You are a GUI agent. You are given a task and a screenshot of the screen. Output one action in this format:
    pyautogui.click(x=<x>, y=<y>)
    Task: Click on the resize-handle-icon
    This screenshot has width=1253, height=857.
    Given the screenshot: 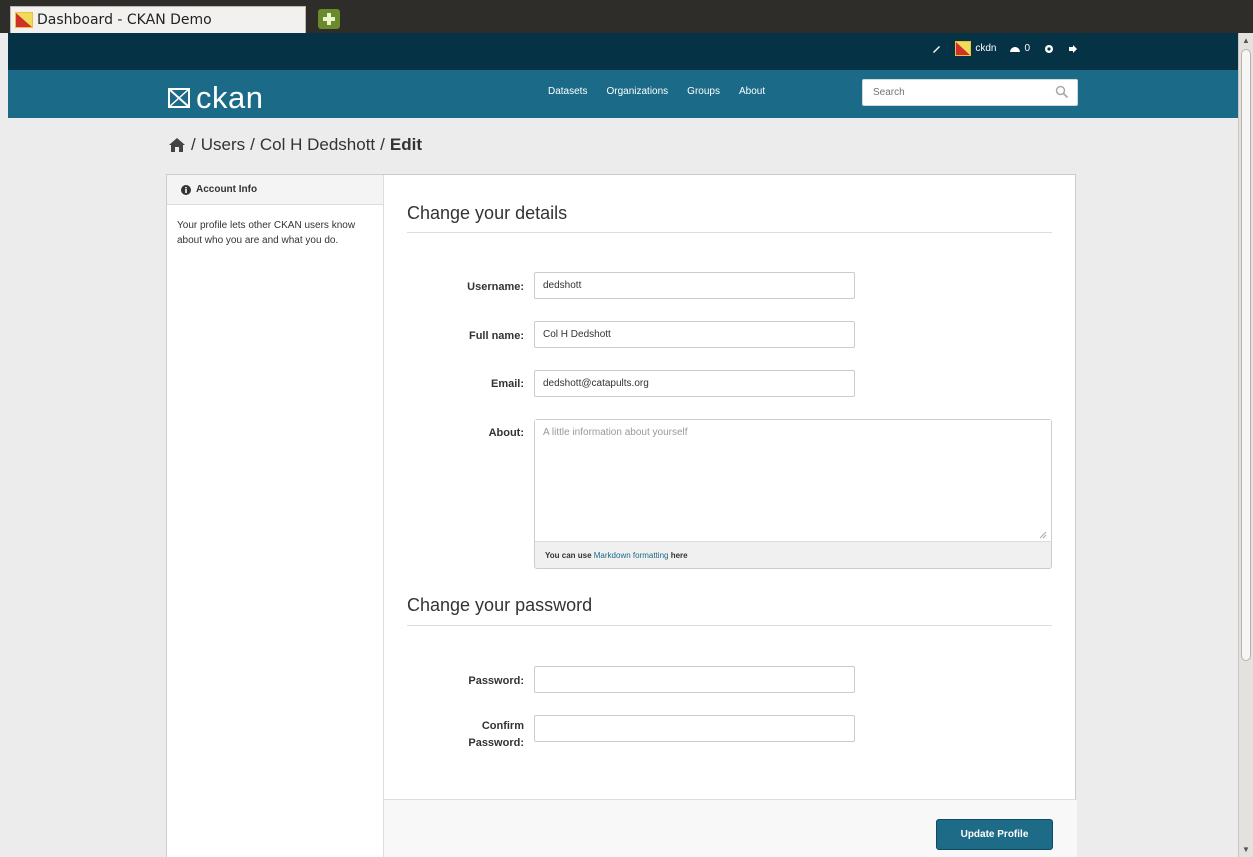 What is the action you would take?
    pyautogui.click(x=1043, y=535)
    